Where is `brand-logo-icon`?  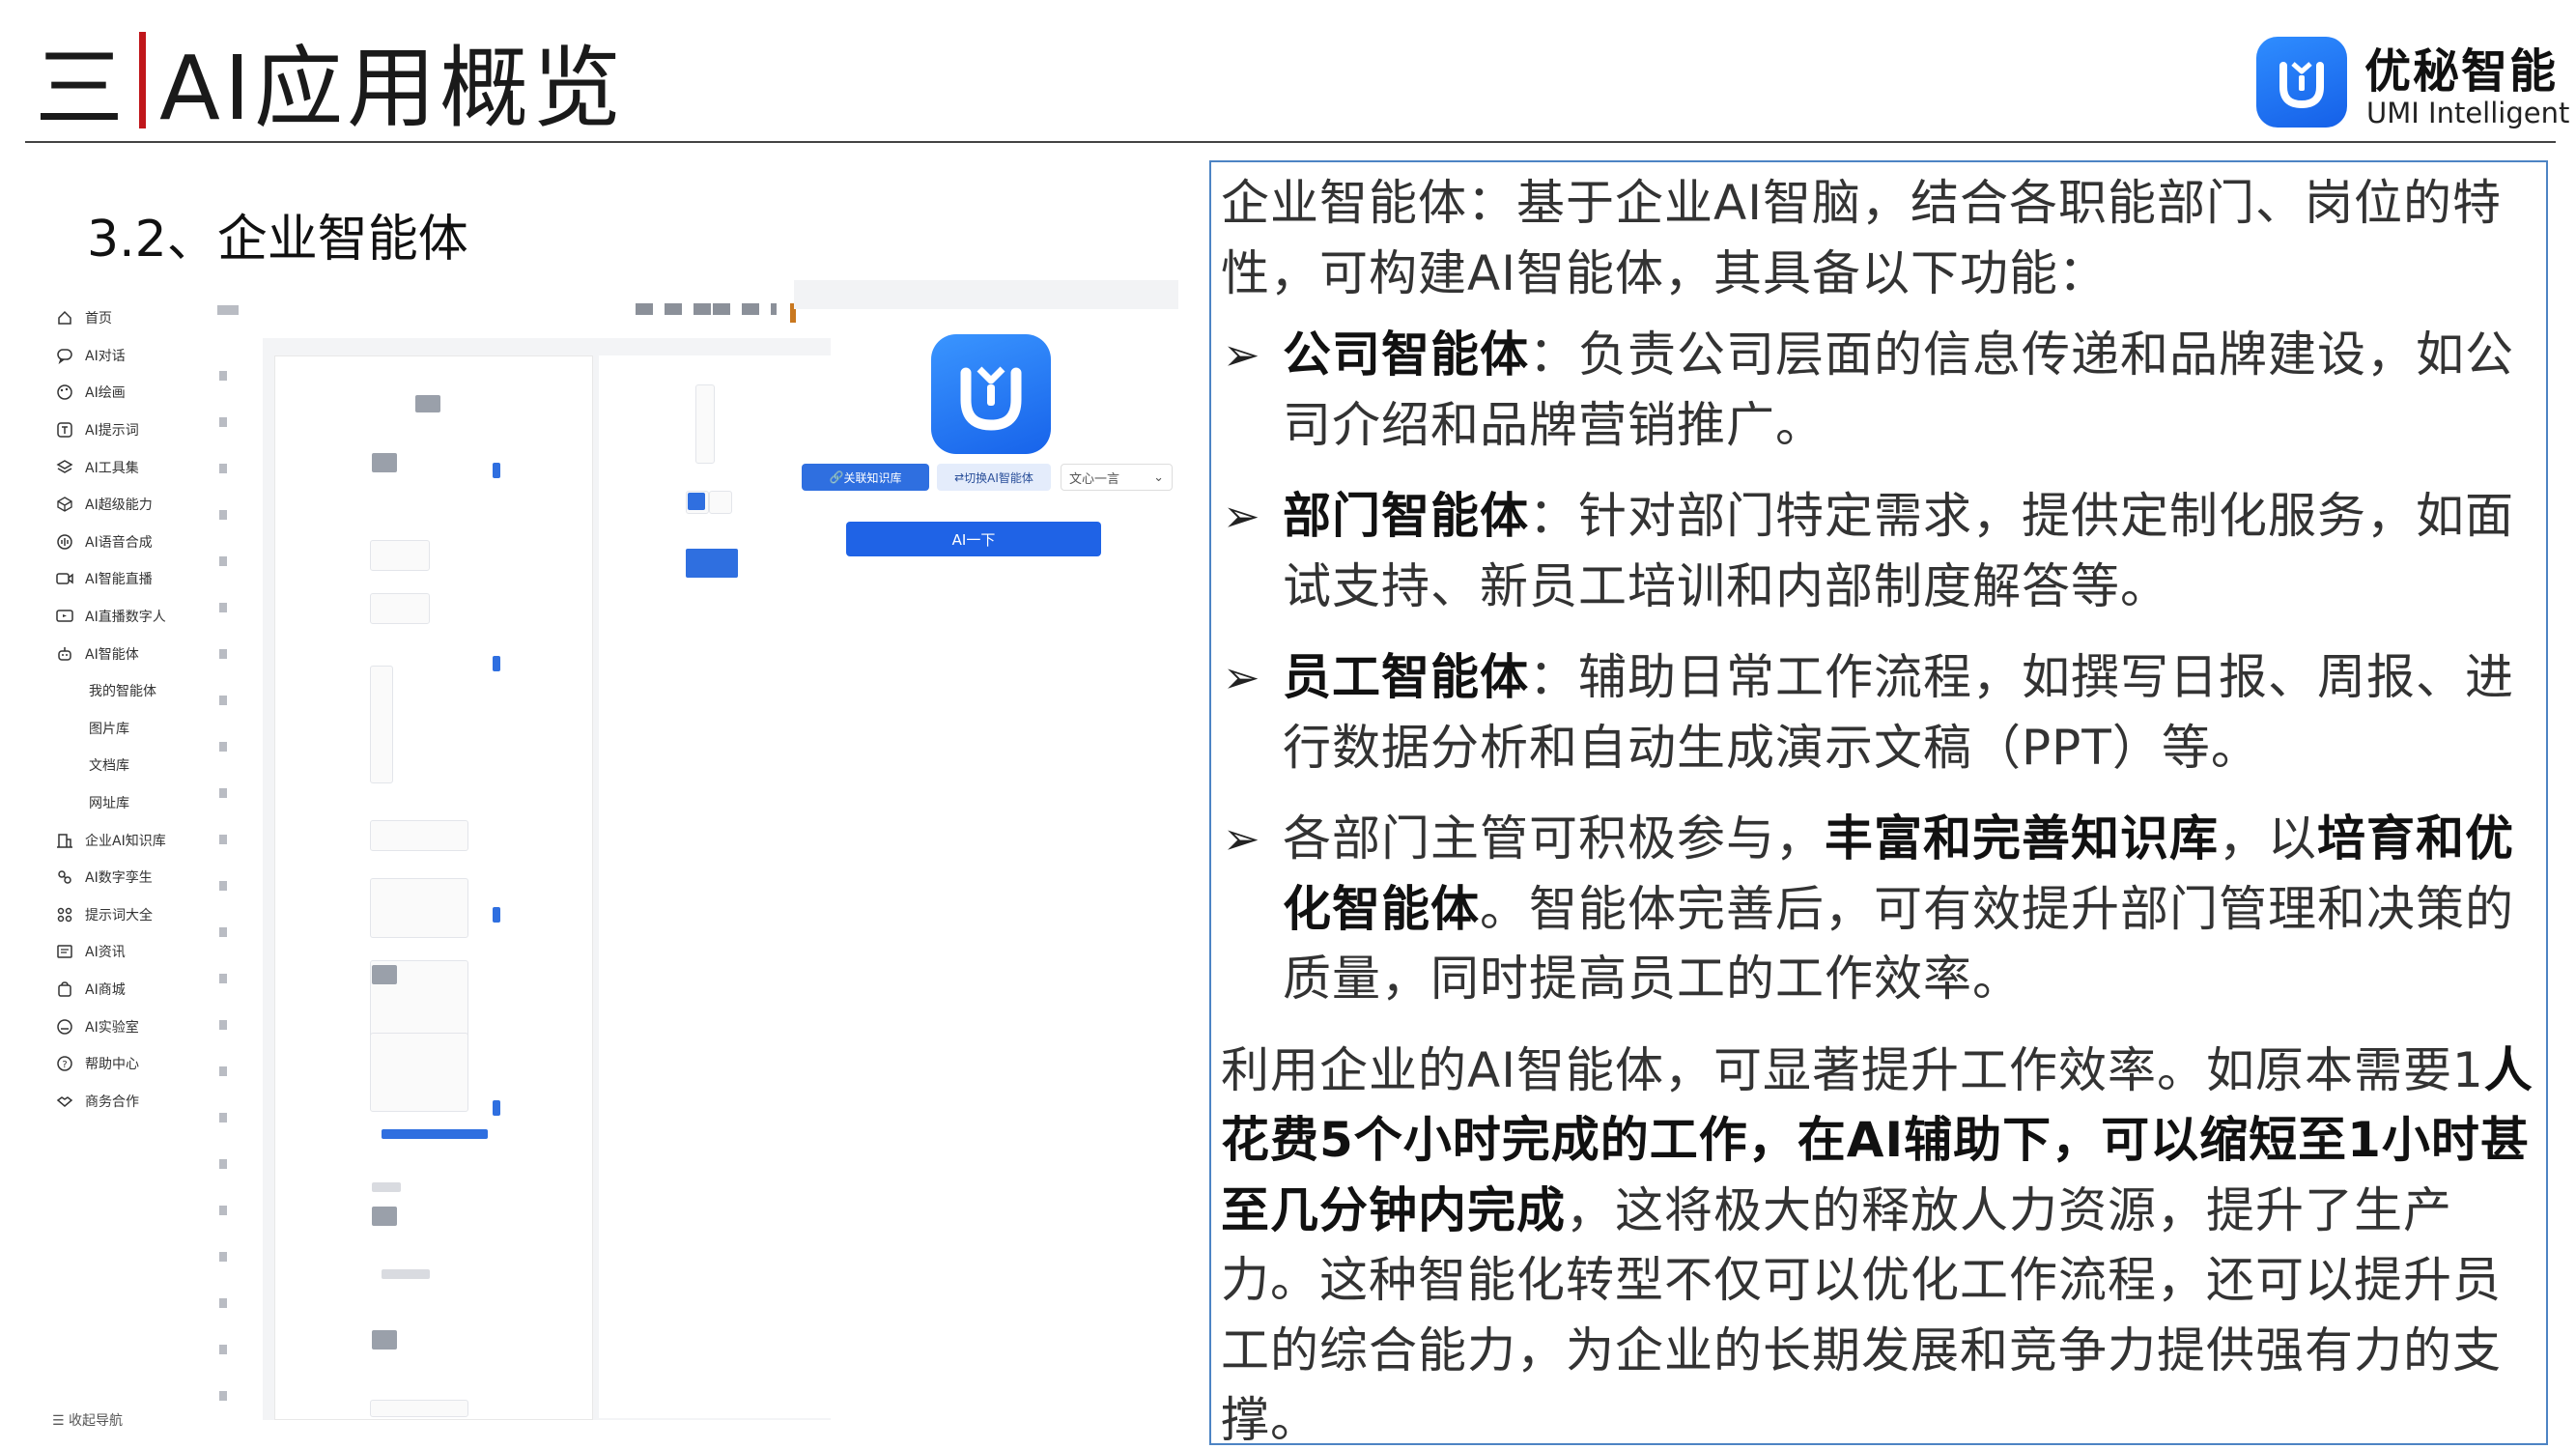
brand-logo-icon is located at coordinates (2301, 82).